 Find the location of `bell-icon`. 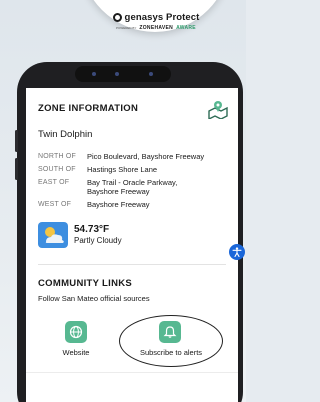

bell-icon is located at coordinates (170, 332).